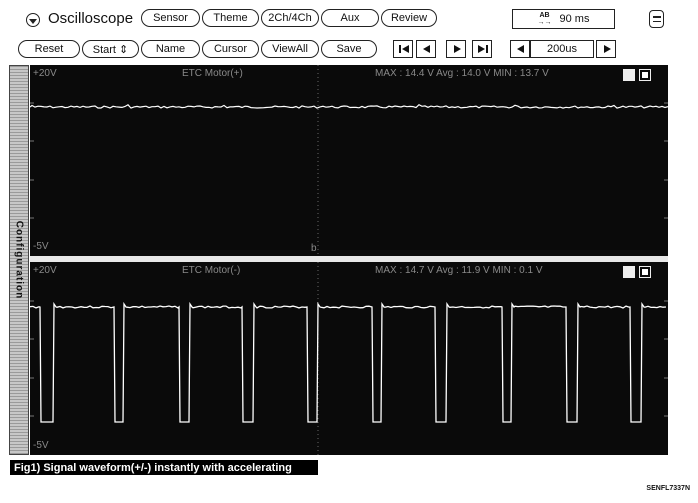  I want to click on start-button: Start ⇕, so click(110, 49).